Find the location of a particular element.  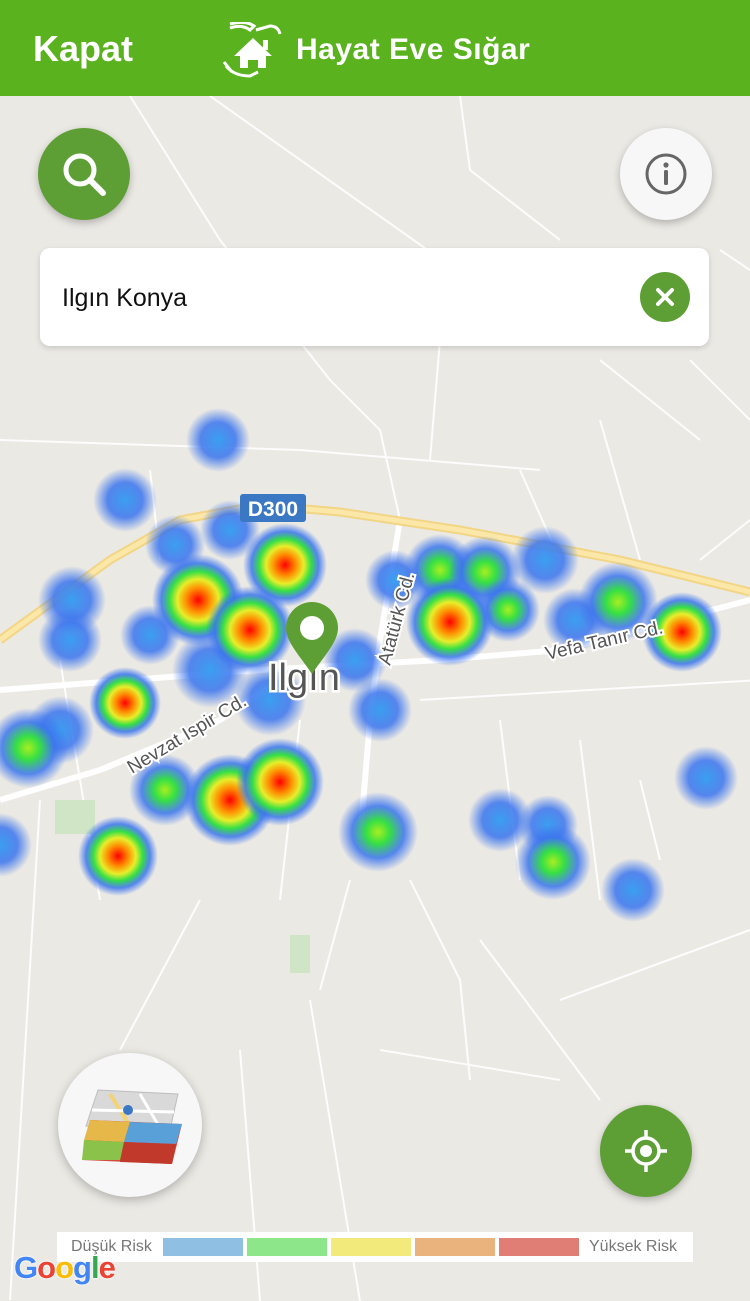

search-input is located at coordinates (342, 298).